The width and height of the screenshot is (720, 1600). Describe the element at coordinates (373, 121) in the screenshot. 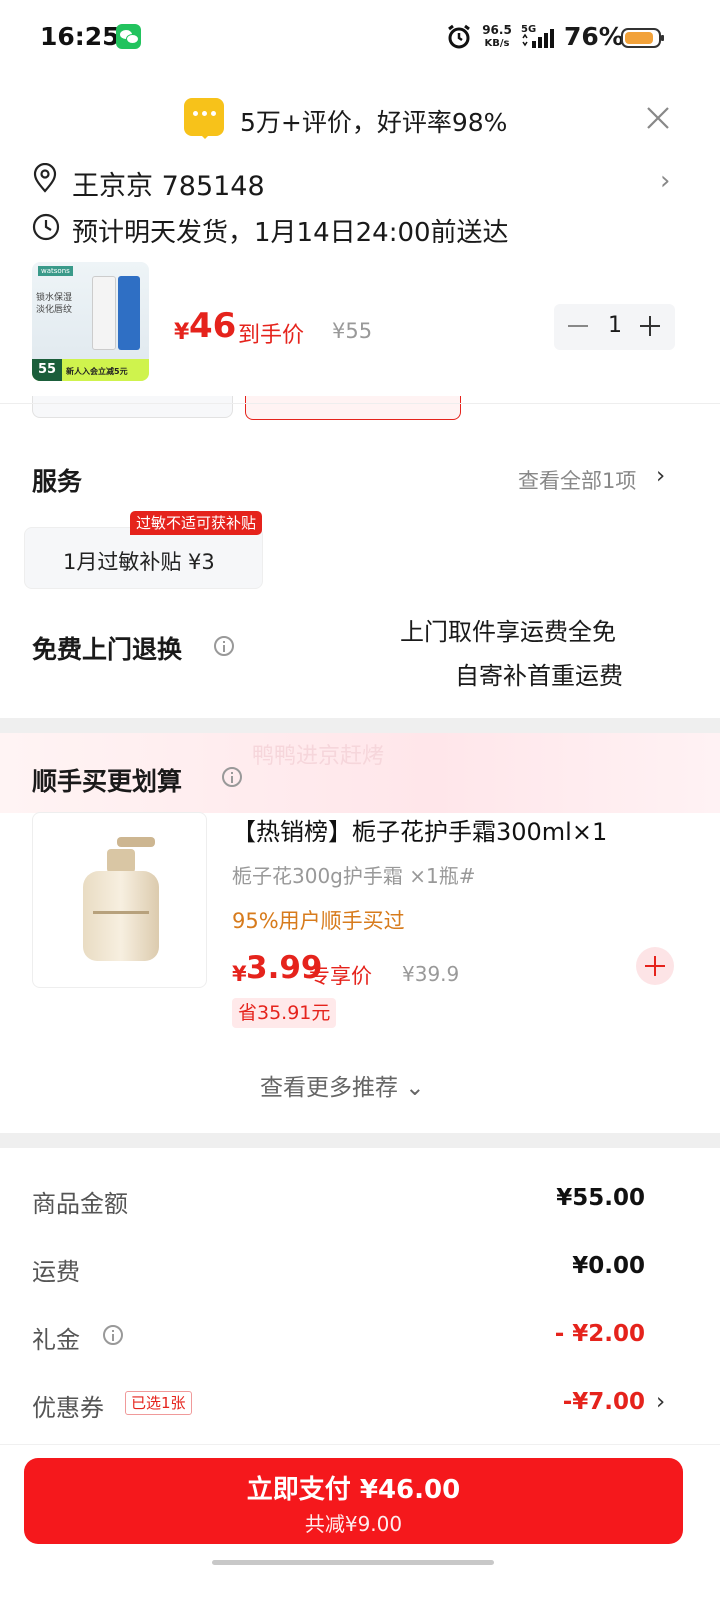

I see `rating-summary: 5万+评价，好评率98%` at that location.